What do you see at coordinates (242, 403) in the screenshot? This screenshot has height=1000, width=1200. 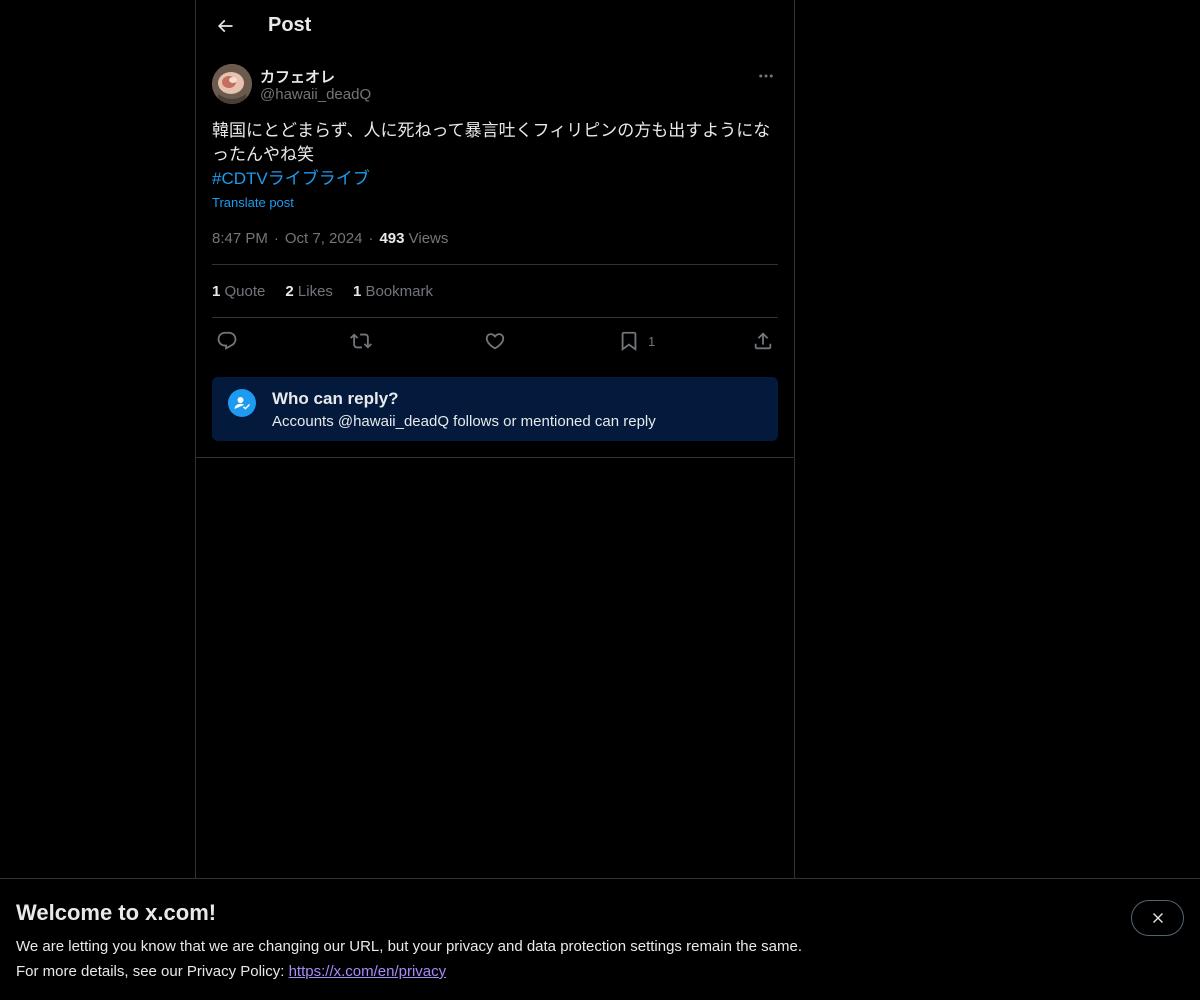 I see `mentioned-user-icon` at bounding box center [242, 403].